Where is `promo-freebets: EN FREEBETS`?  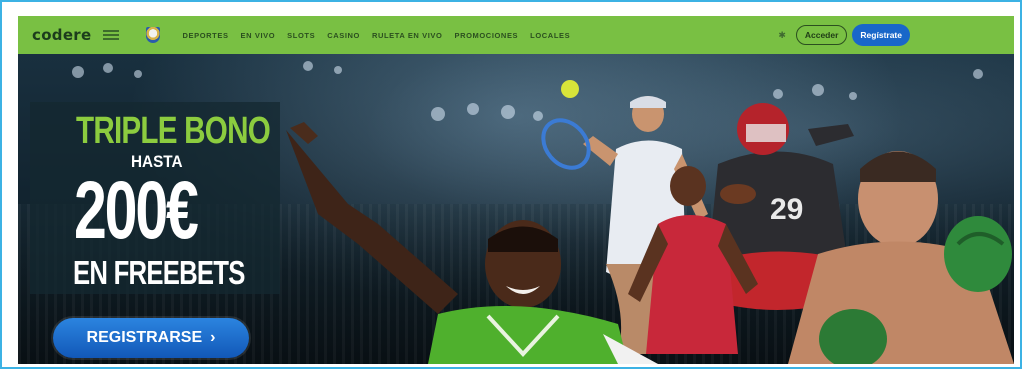 promo-freebets: EN FREEBETS is located at coordinates (159, 272).